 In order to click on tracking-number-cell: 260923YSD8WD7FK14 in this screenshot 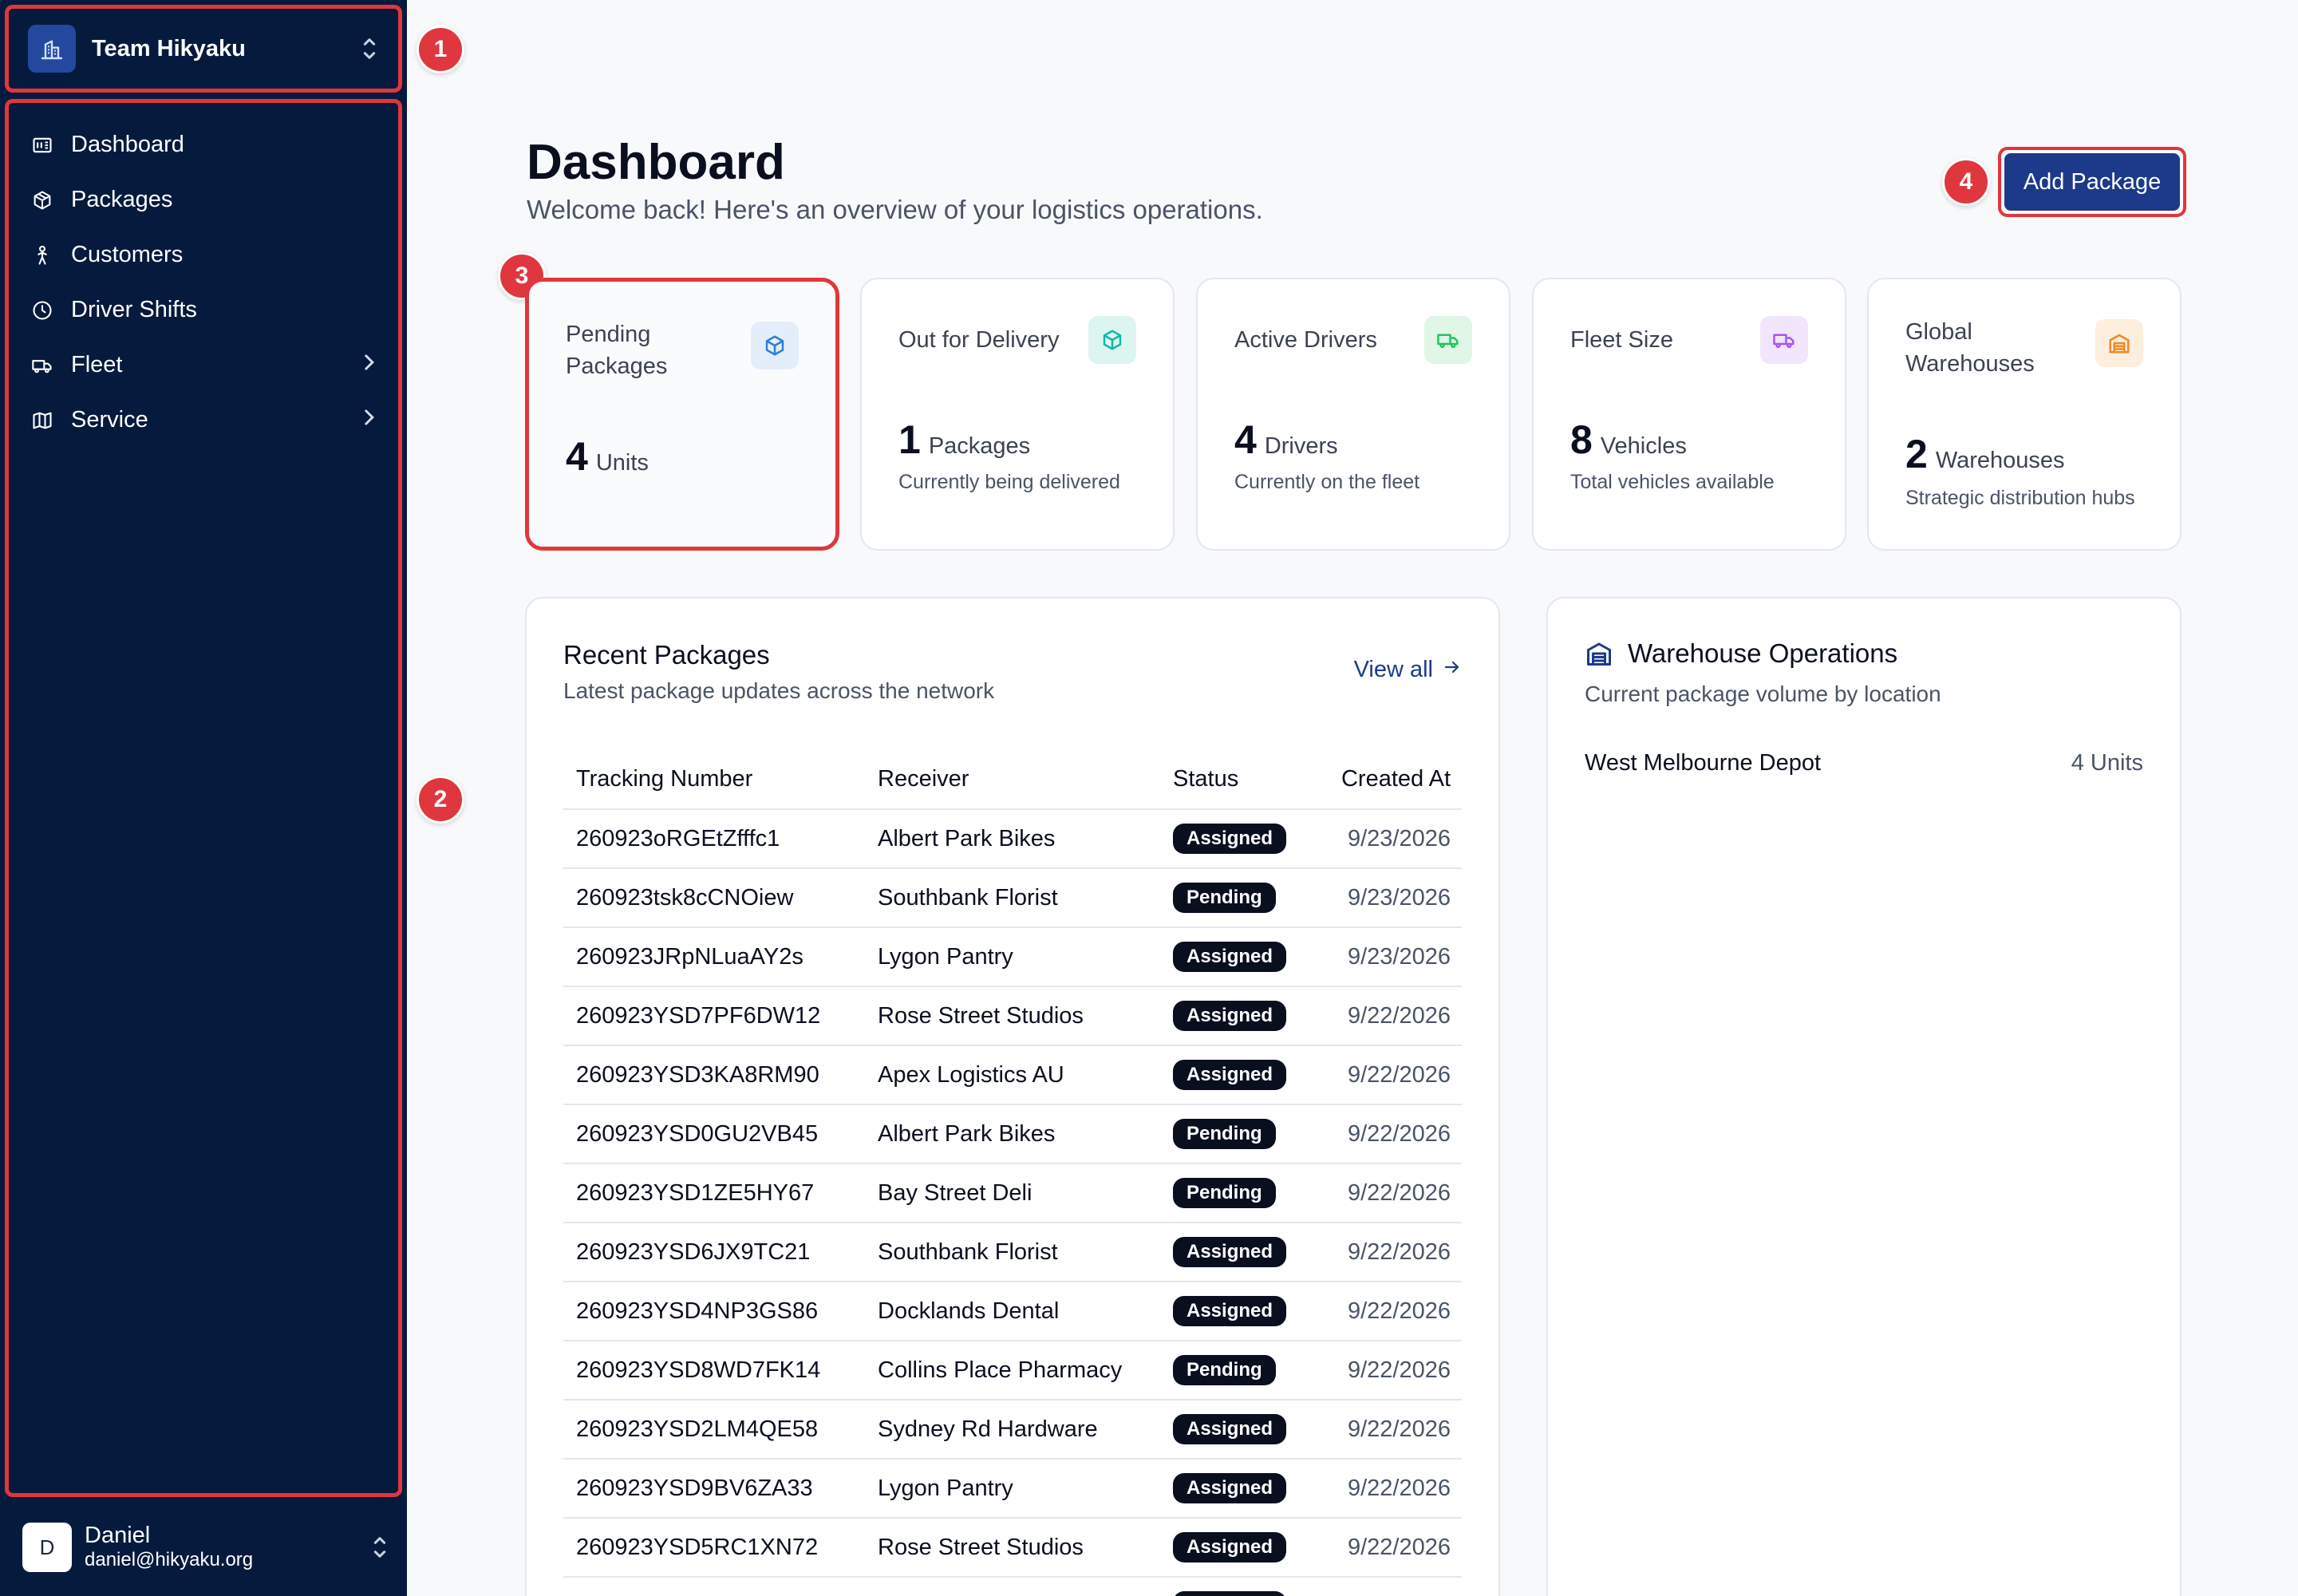, I will do `click(714, 1370)`.